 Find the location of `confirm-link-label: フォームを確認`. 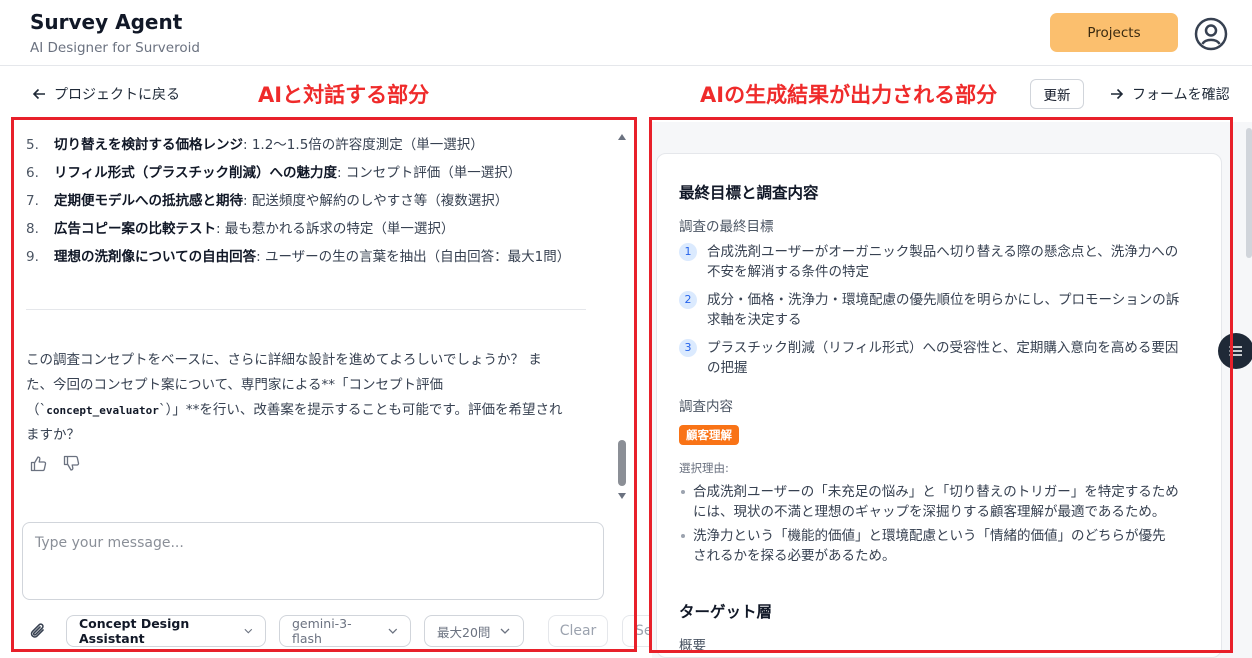

confirm-link-label: フォームを確認 is located at coordinates (1181, 95).